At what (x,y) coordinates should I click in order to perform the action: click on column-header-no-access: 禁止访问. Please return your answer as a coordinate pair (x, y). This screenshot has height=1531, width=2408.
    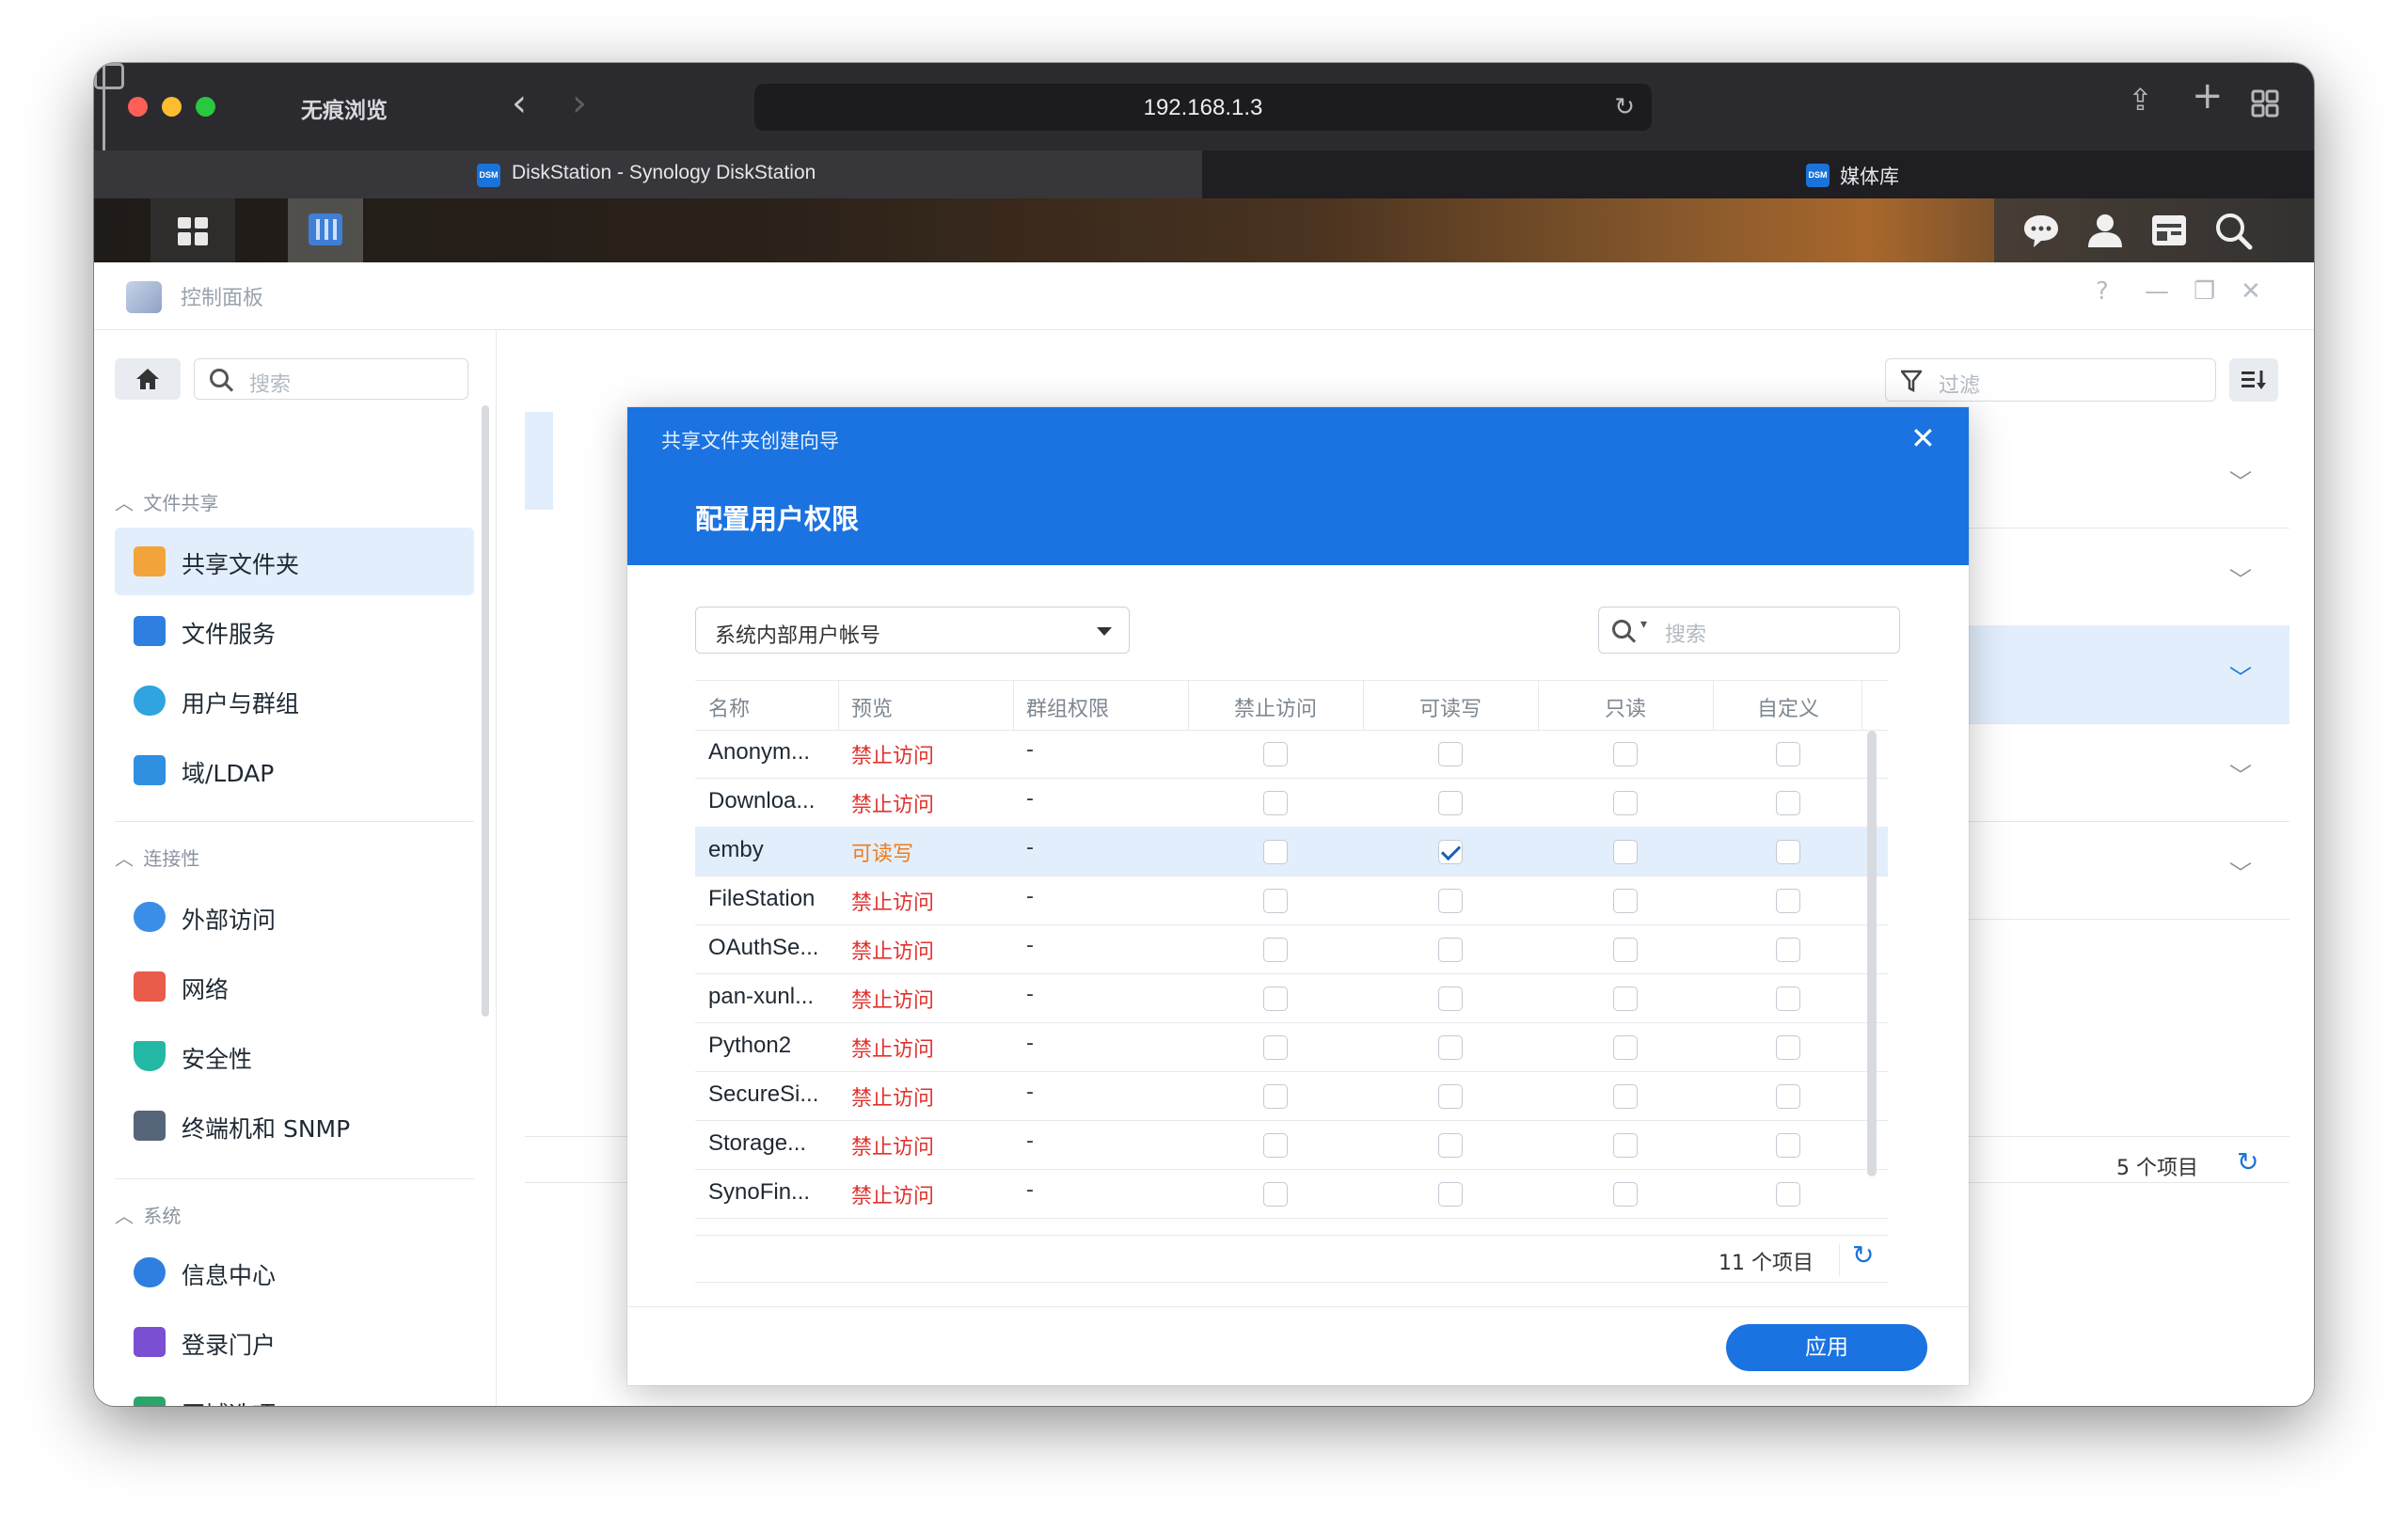
    Looking at the image, I should click on (1275, 707).